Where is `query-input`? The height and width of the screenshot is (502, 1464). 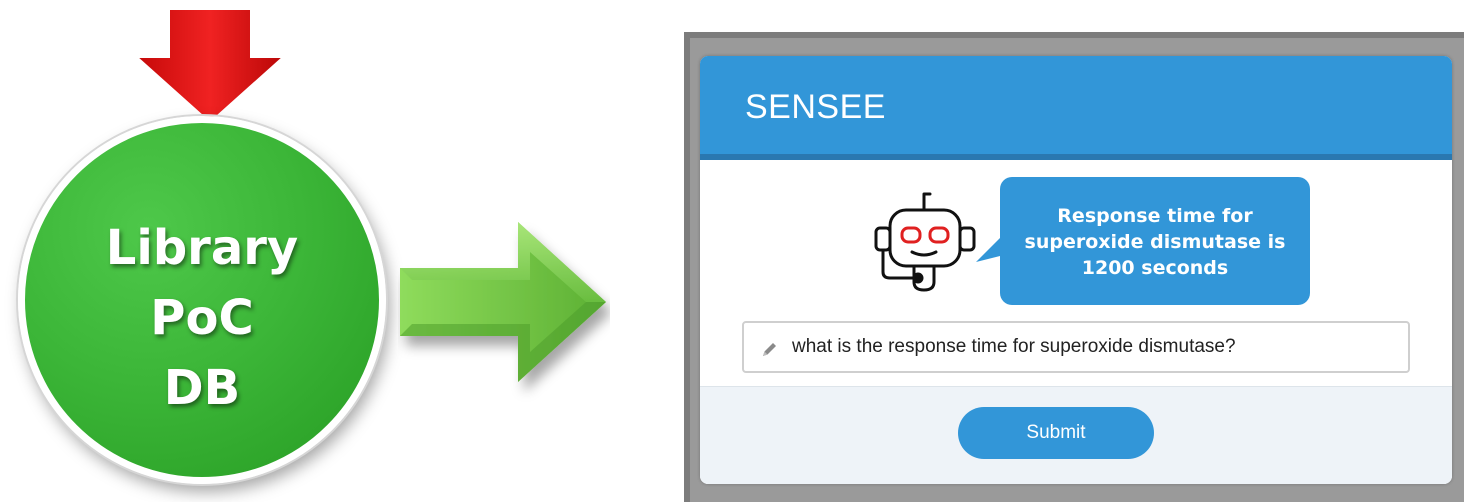
query-input is located at coordinates (1092, 347).